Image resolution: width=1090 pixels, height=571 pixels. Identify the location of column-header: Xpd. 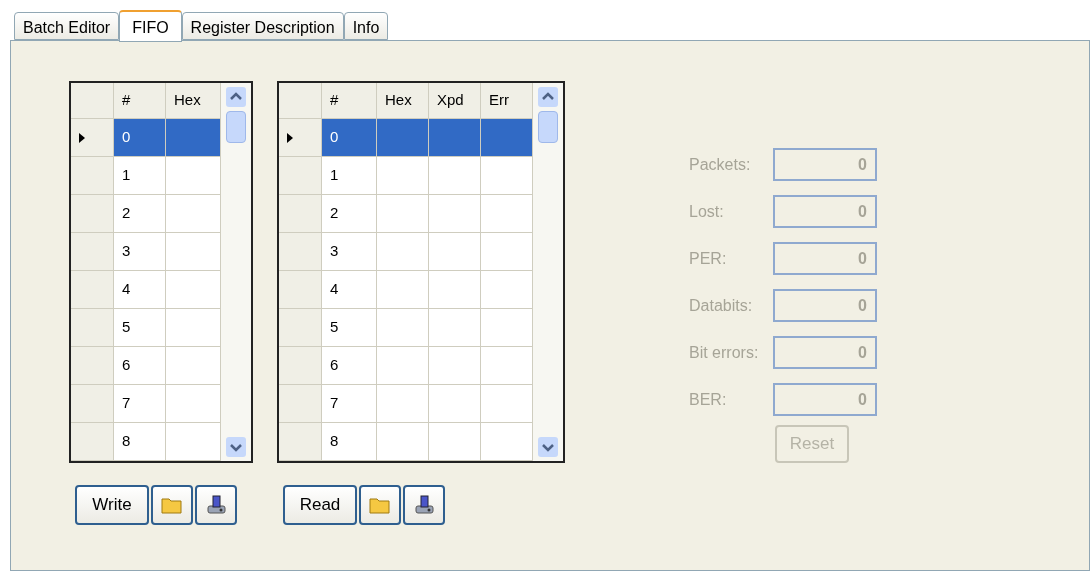
(455, 100).